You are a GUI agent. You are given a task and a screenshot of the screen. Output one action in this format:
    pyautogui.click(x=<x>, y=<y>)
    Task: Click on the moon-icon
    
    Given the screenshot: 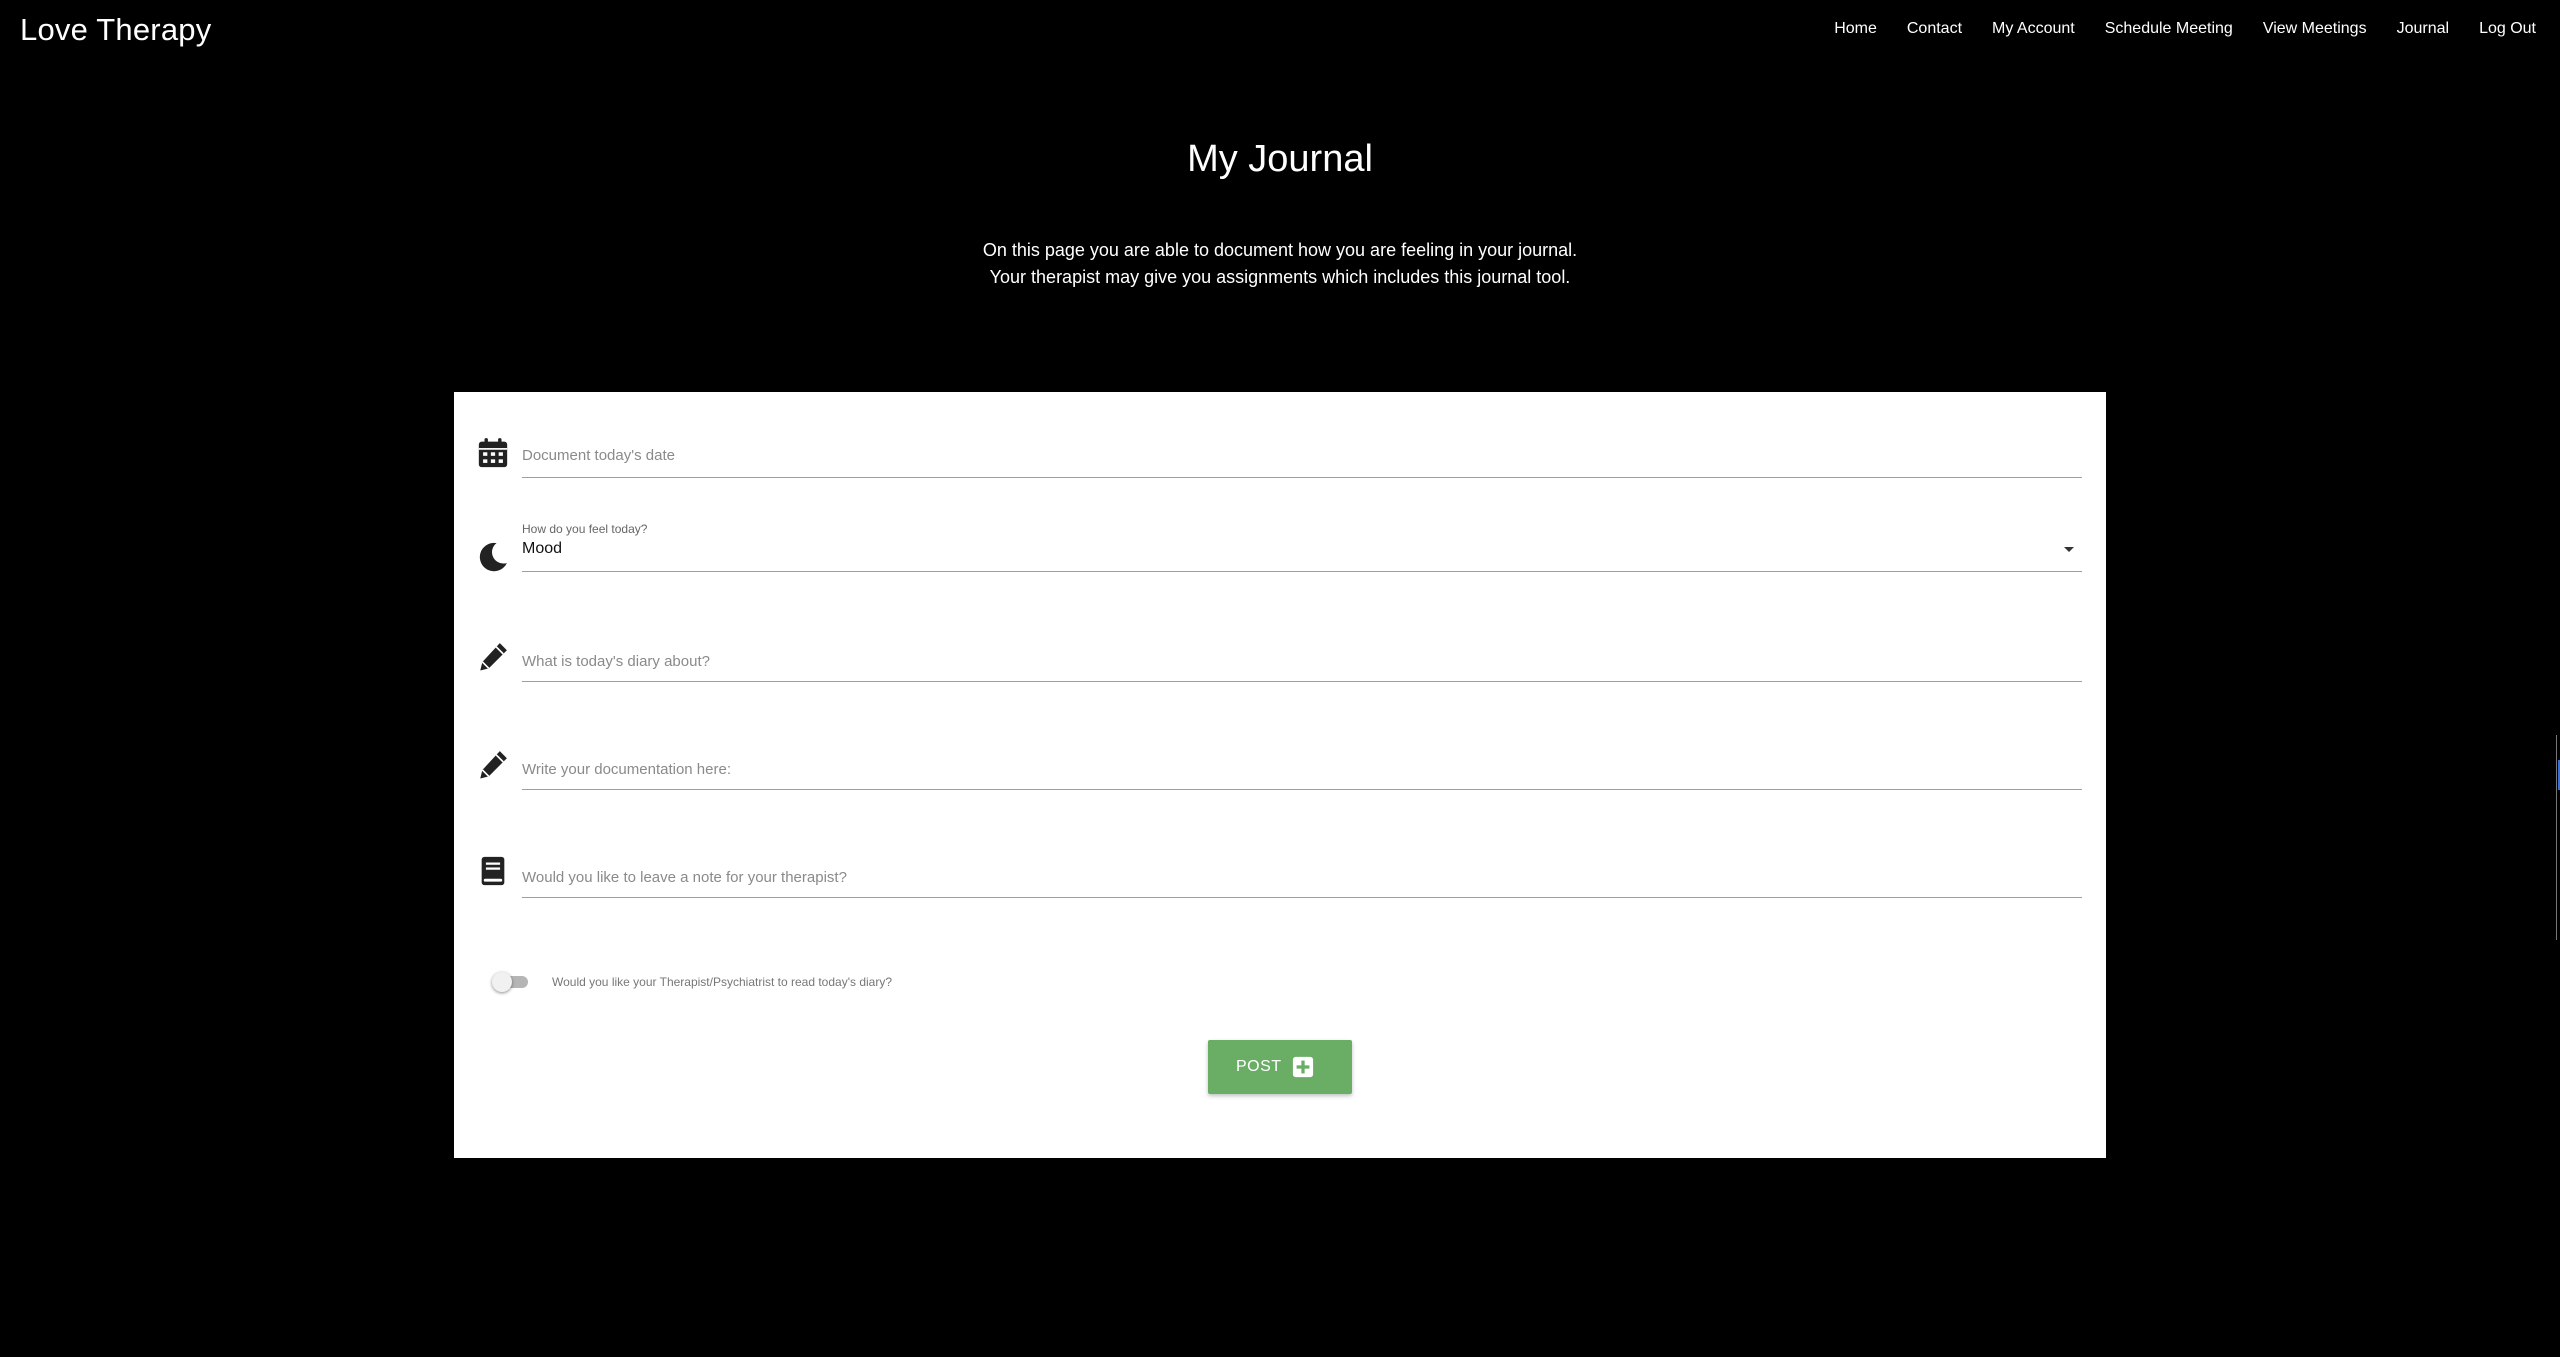 What is the action you would take?
    pyautogui.click(x=493, y=557)
    